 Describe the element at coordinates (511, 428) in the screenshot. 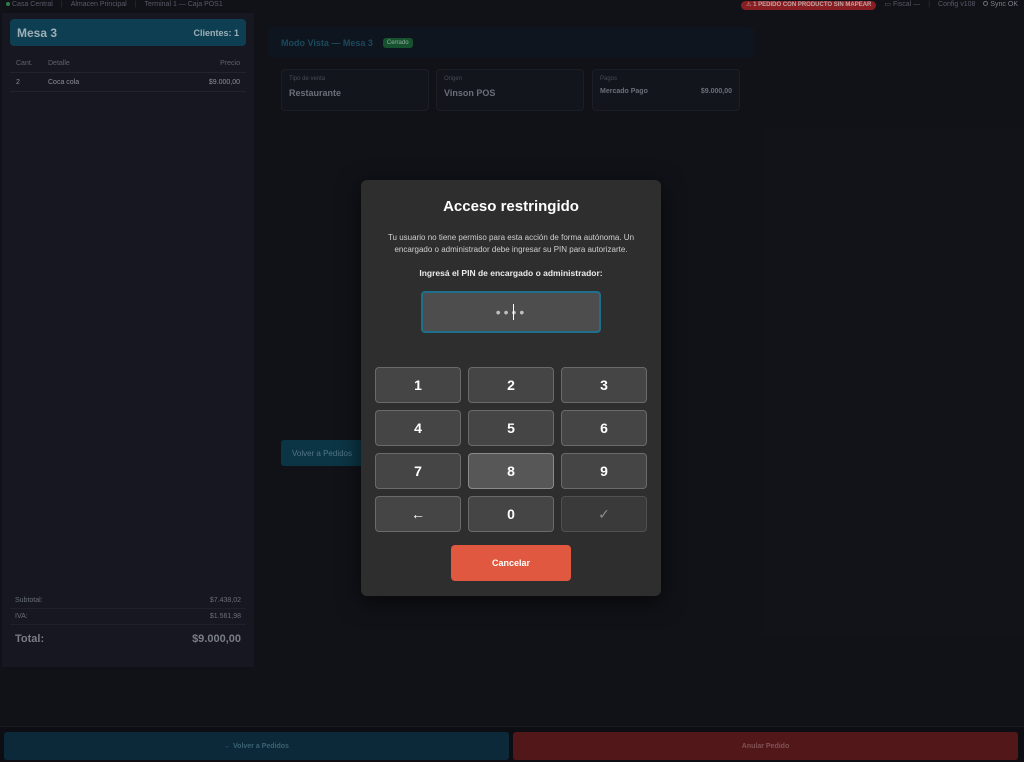

I see `key-5: 5` at that location.